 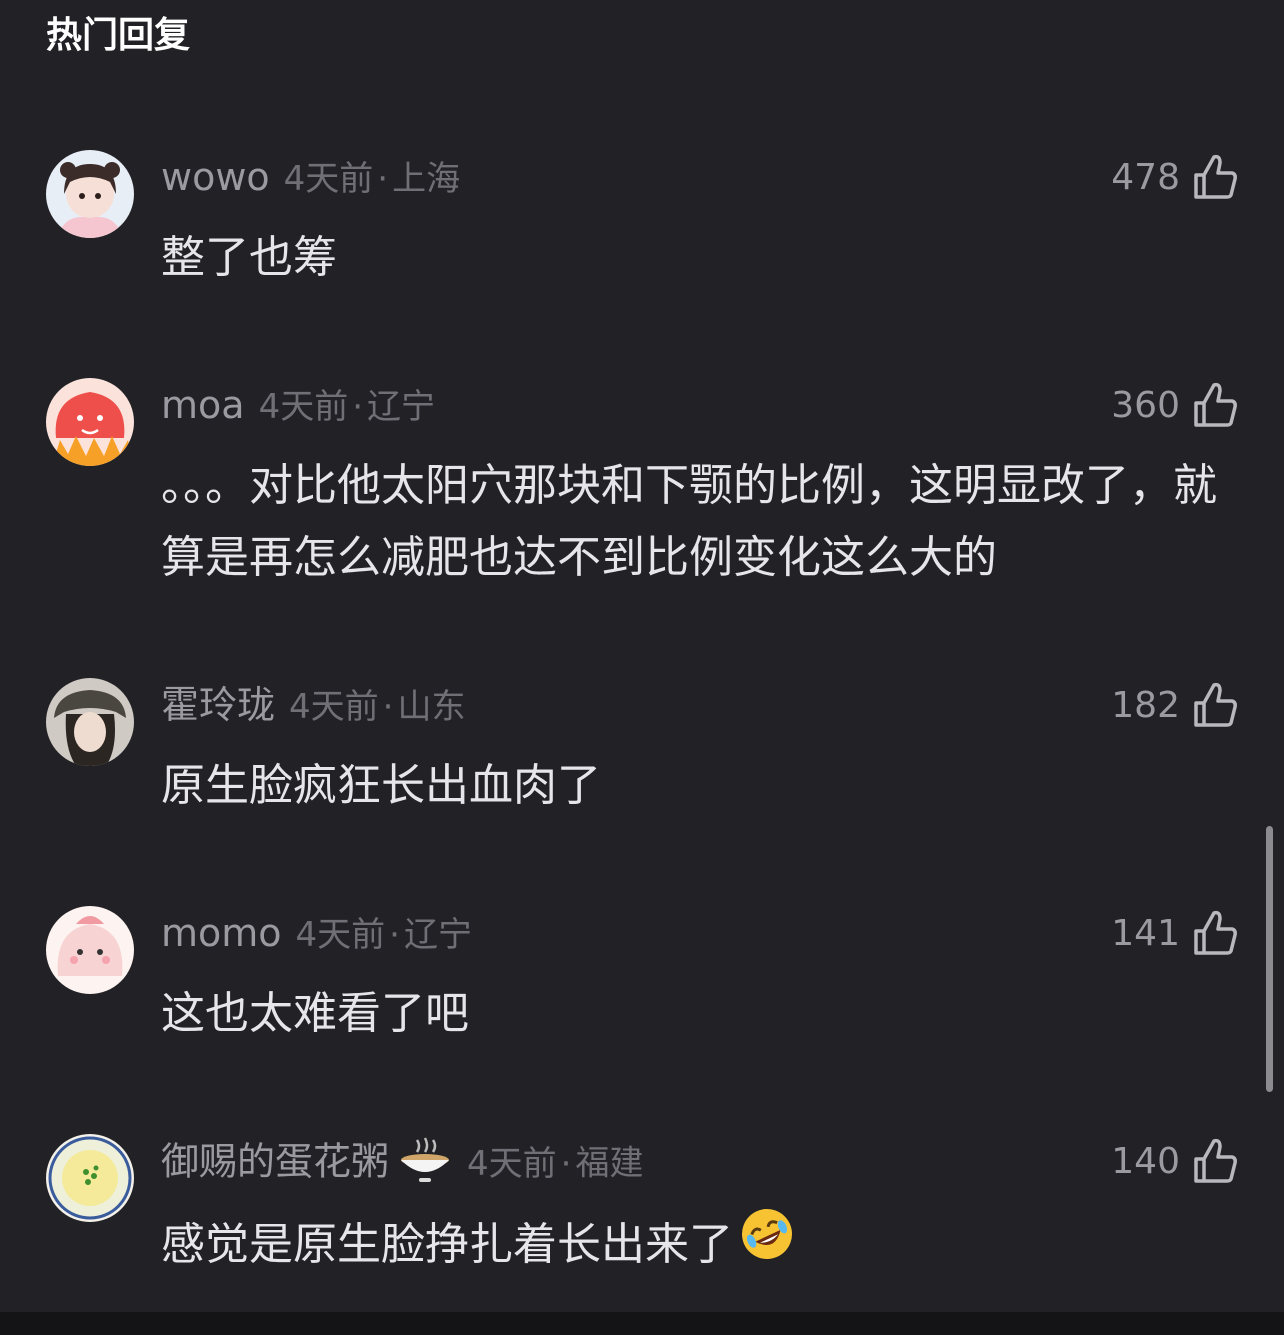 What do you see at coordinates (609, 1163) in the screenshot?
I see `comment-location: 福建` at bounding box center [609, 1163].